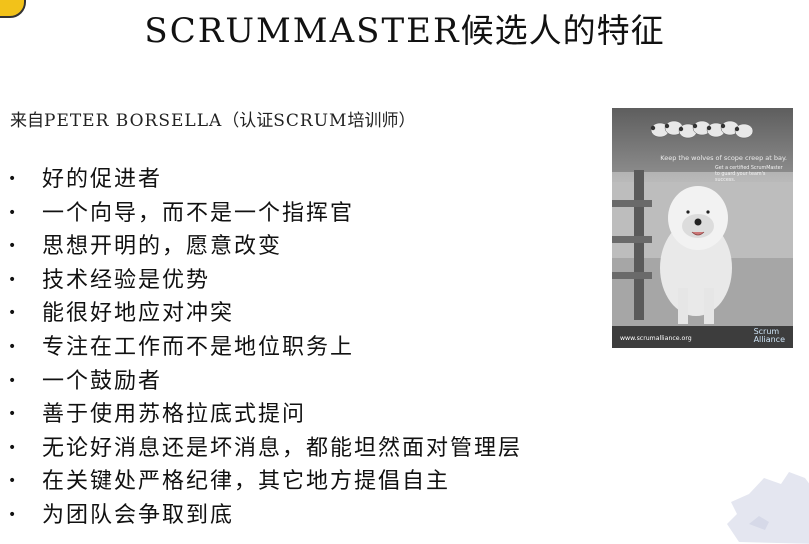 This screenshot has width=809, height=544. What do you see at coordinates (126, 280) in the screenshot?
I see `list-item-text: 技术经验是优势` at bounding box center [126, 280].